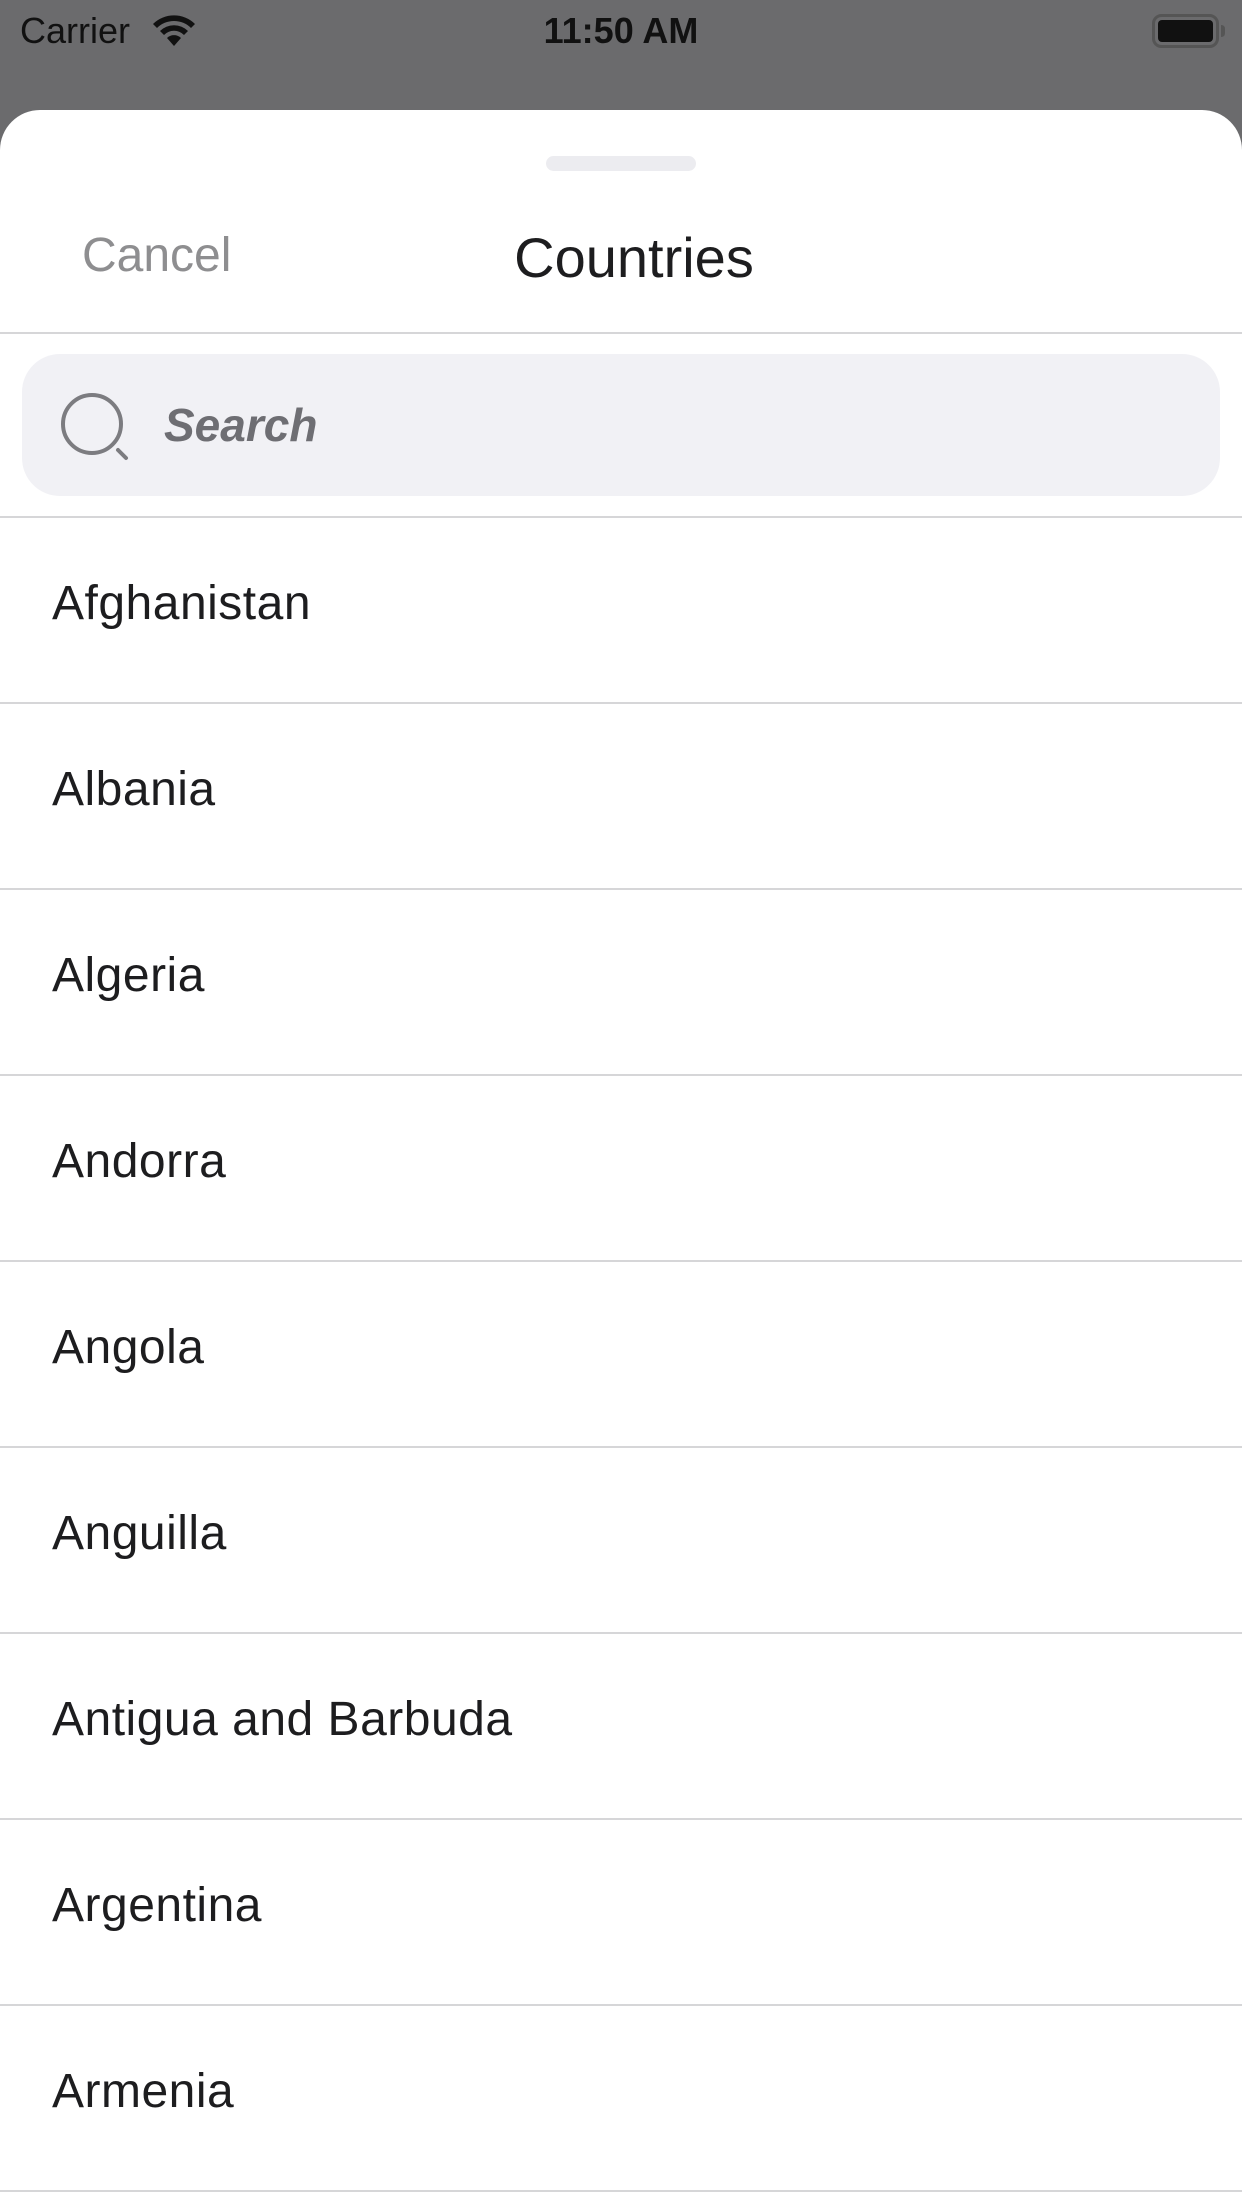 The width and height of the screenshot is (1242, 2208). Describe the element at coordinates (157, 1905) in the screenshot. I see `country-label: Argentina` at that location.